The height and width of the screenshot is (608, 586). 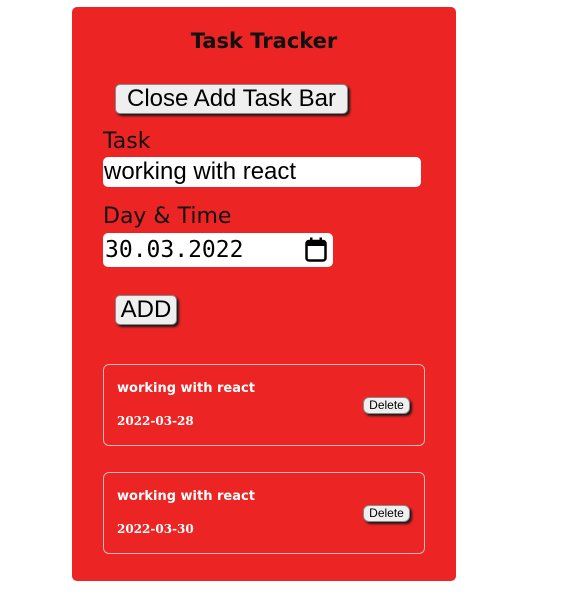 I want to click on task-label: Task, so click(x=127, y=141).